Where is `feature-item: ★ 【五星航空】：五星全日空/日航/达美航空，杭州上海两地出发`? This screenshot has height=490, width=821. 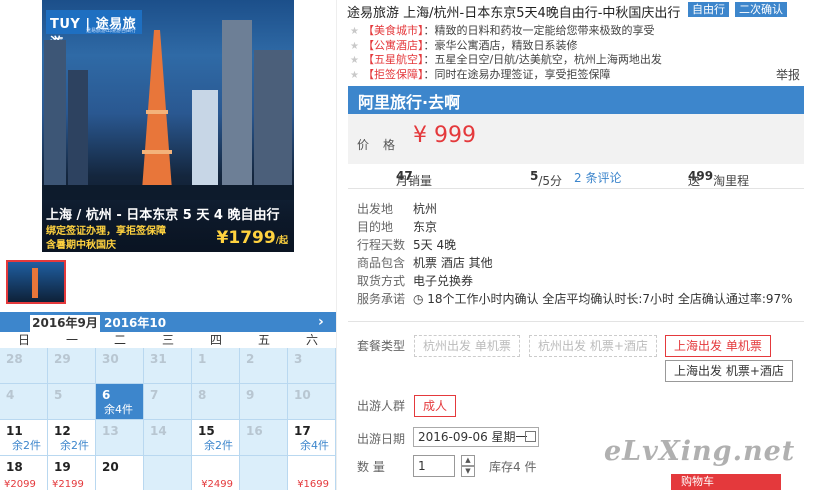
feature-item: ★ 【五星航空】：五星全日空/日航/达美航空，杭州上海两地出发 is located at coordinates (506, 58).